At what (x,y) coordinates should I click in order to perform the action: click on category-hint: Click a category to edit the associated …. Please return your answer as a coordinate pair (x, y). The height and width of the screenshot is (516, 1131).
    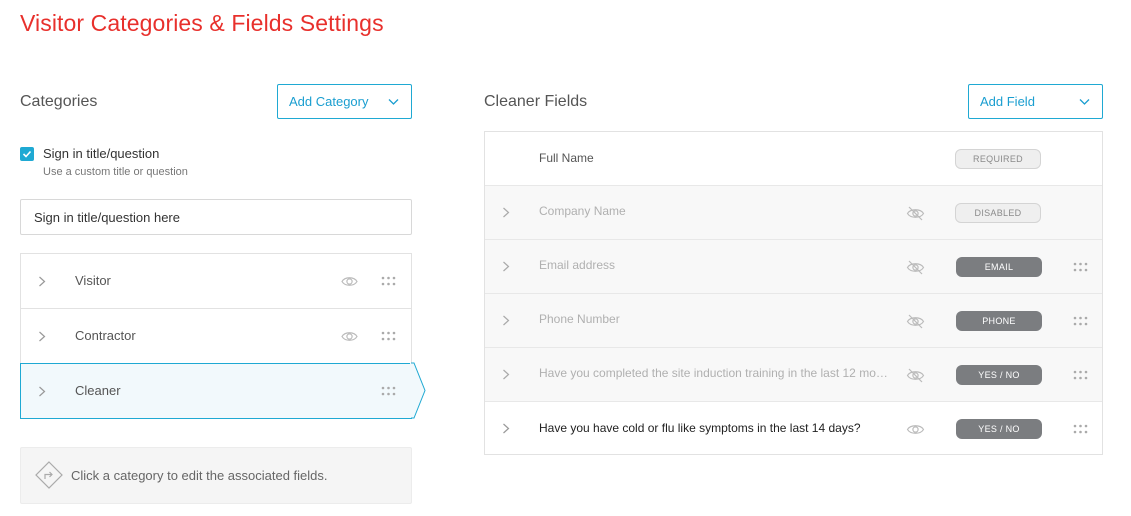
    Looking at the image, I should click on (216, 475).